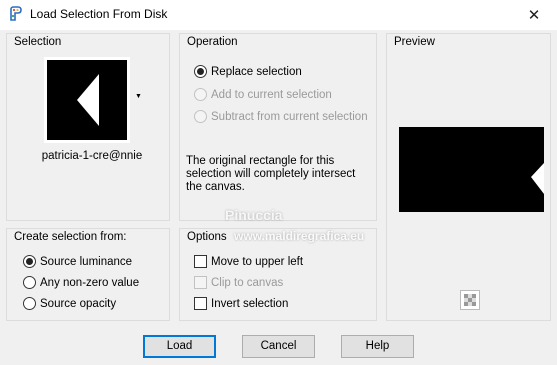 This screenshot has height=365, width=557. I want to click on radio-source-opacity: Source opacity, so click(69, 303).